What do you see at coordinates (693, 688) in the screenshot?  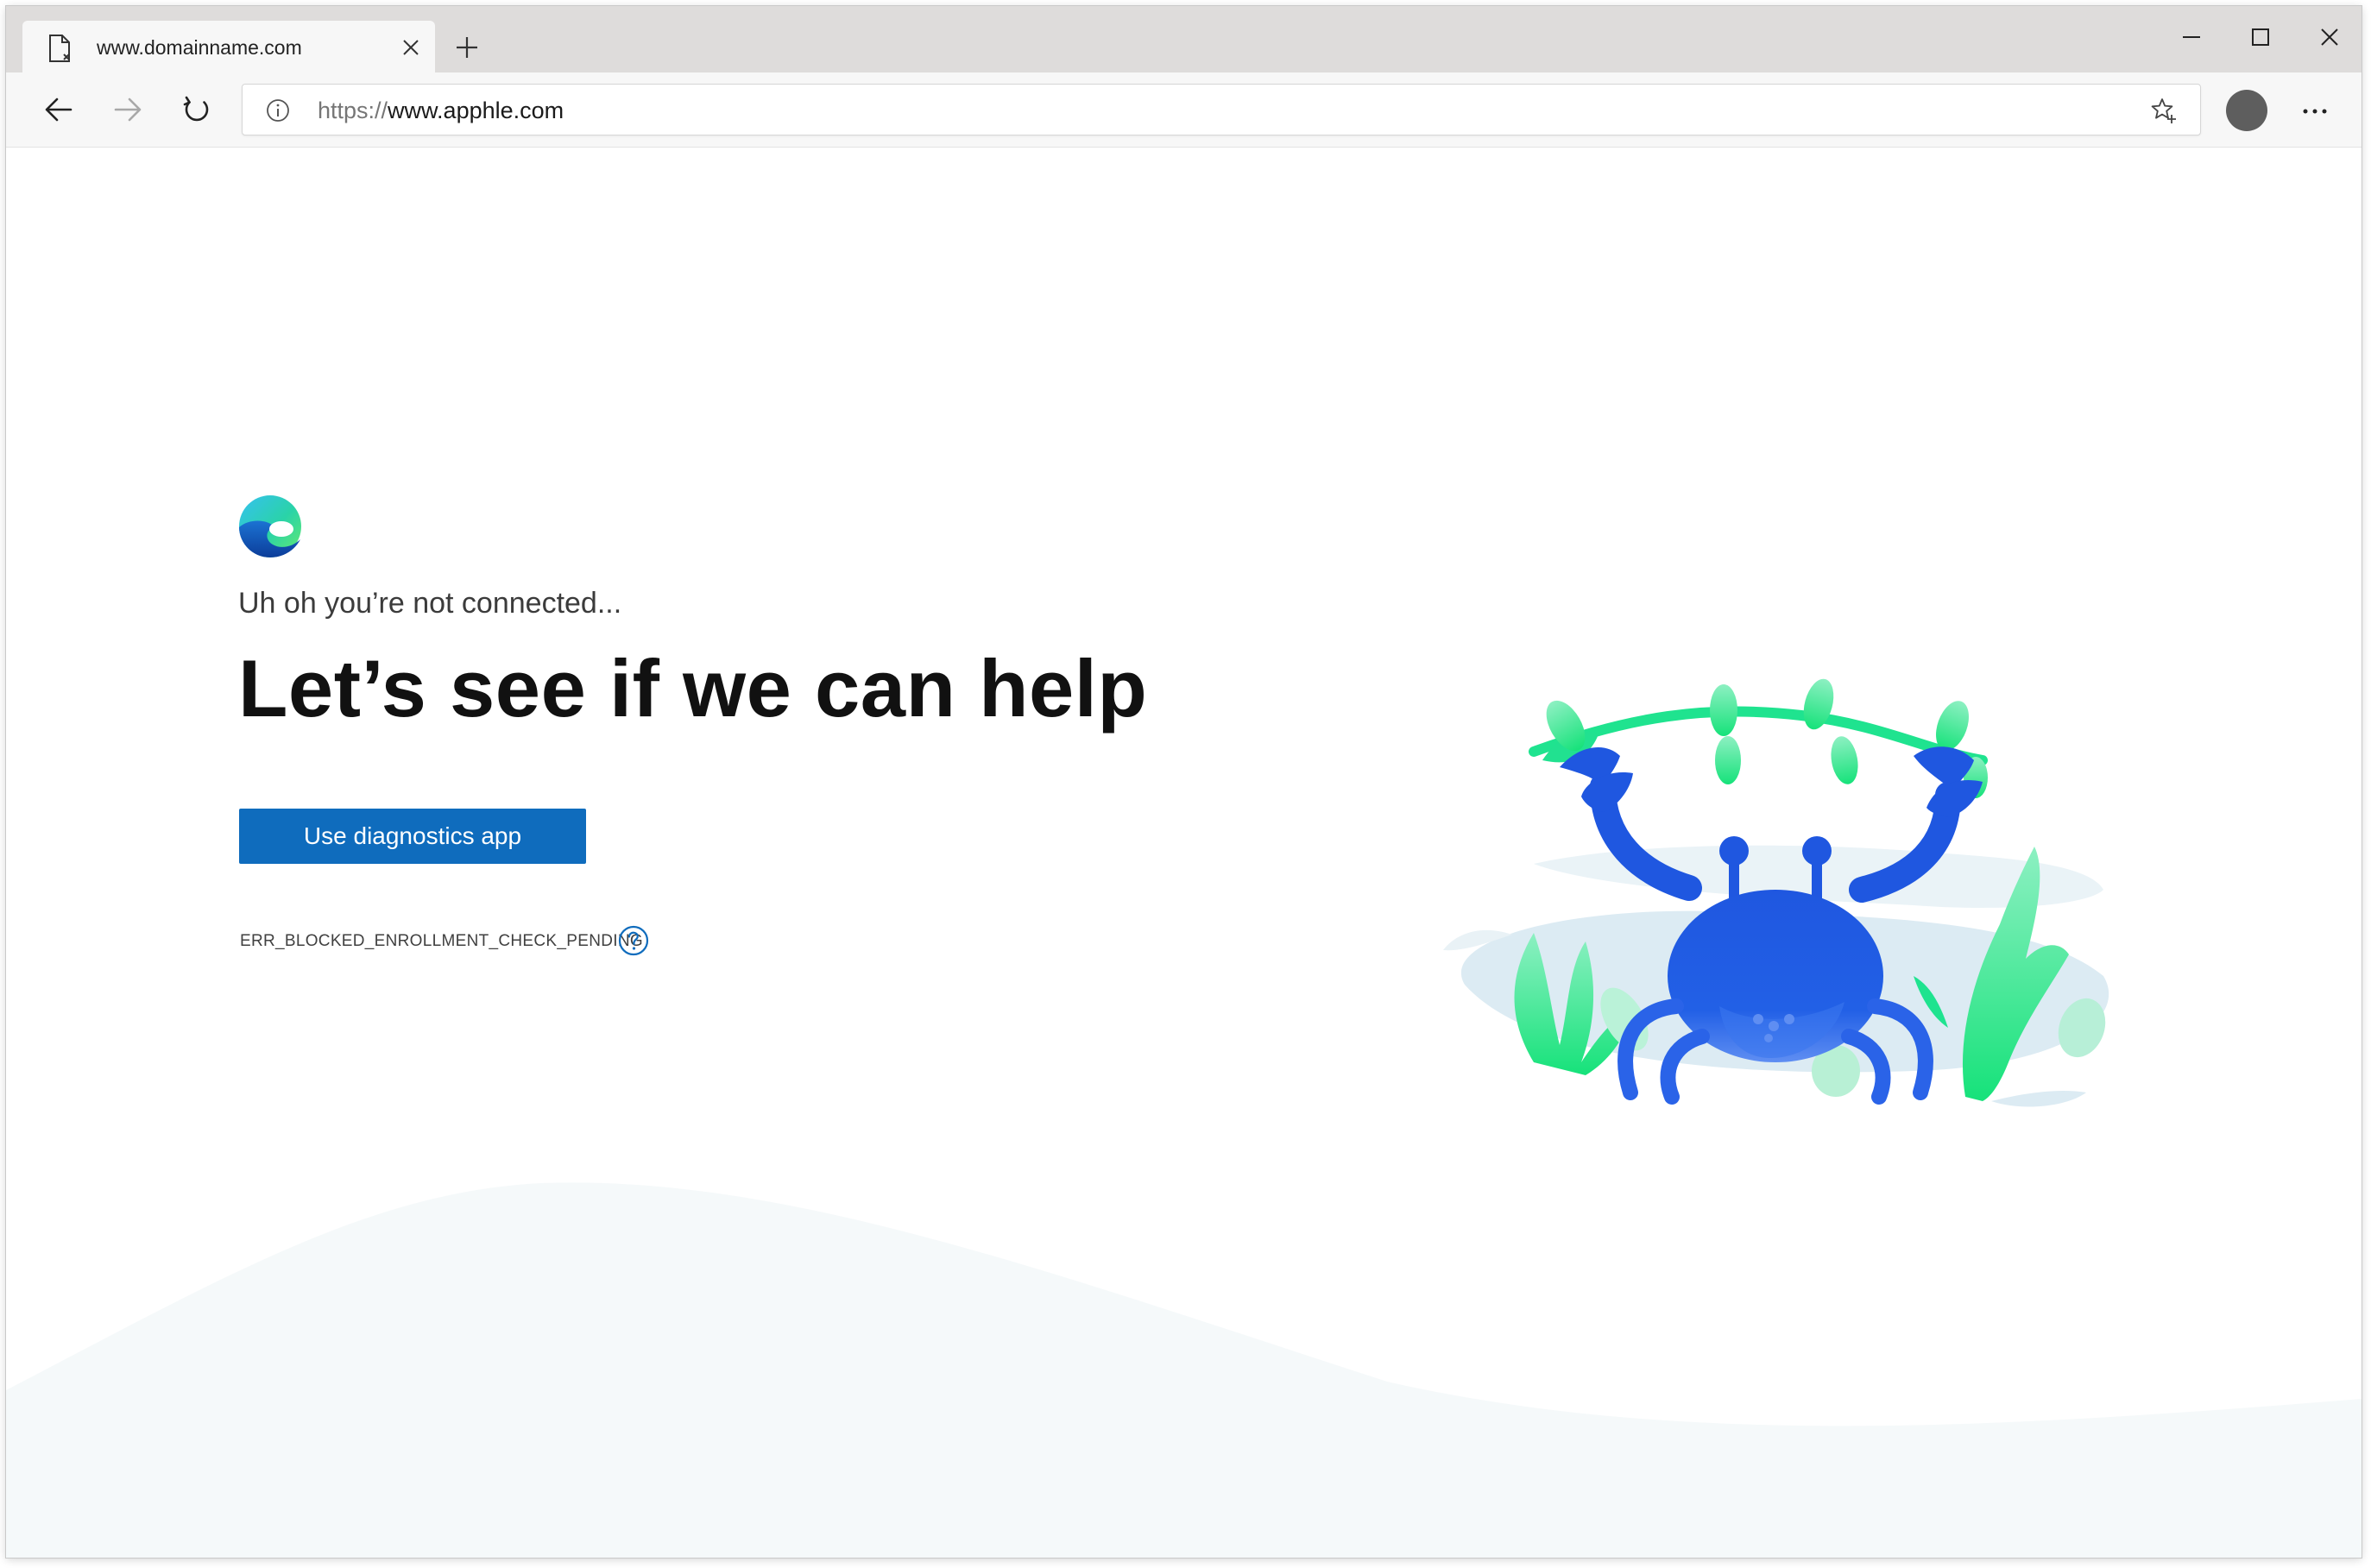 I see `page-title: Let’s see if we can help` at bounding box center [693, 688].